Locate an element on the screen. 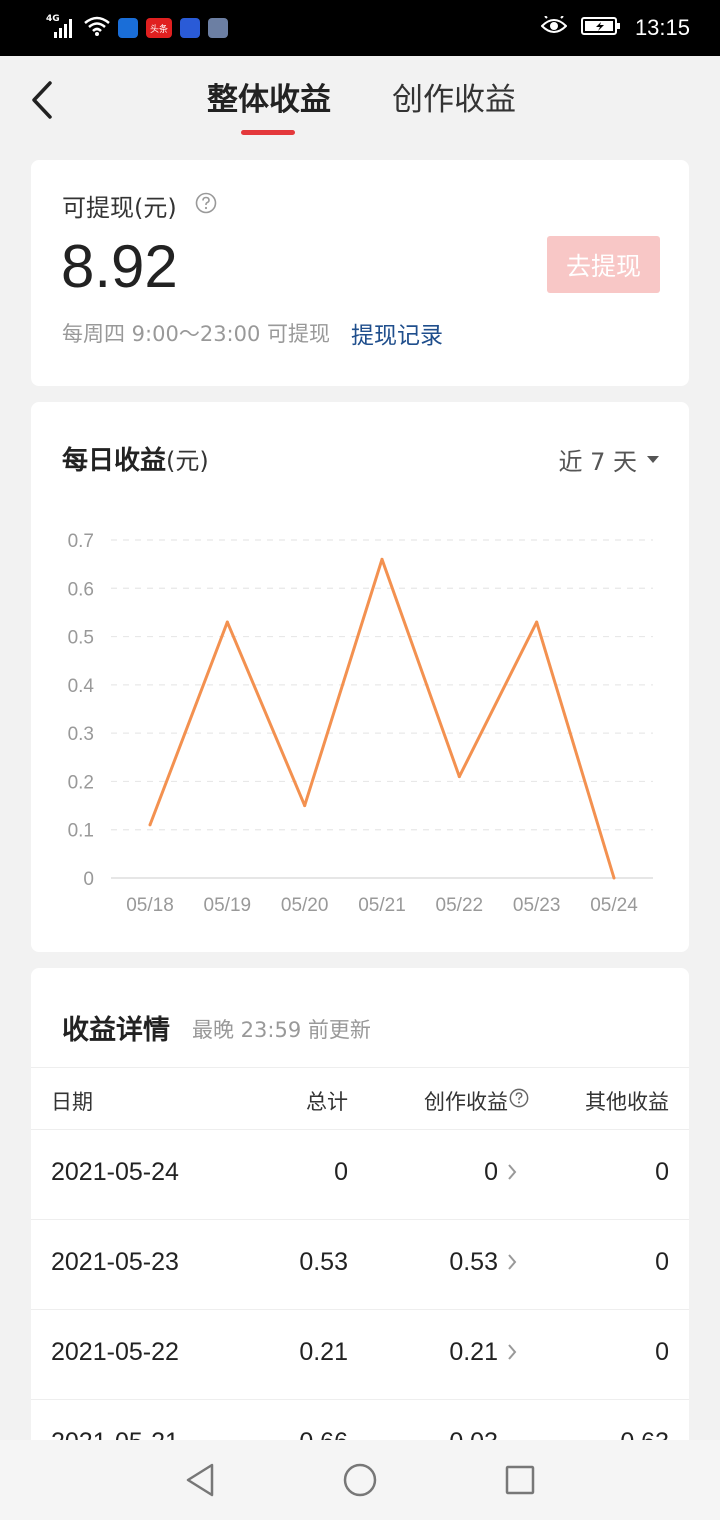 The width and height of the screenshot is (720, 1520). eye-icon is located at coordinates (554, 27).